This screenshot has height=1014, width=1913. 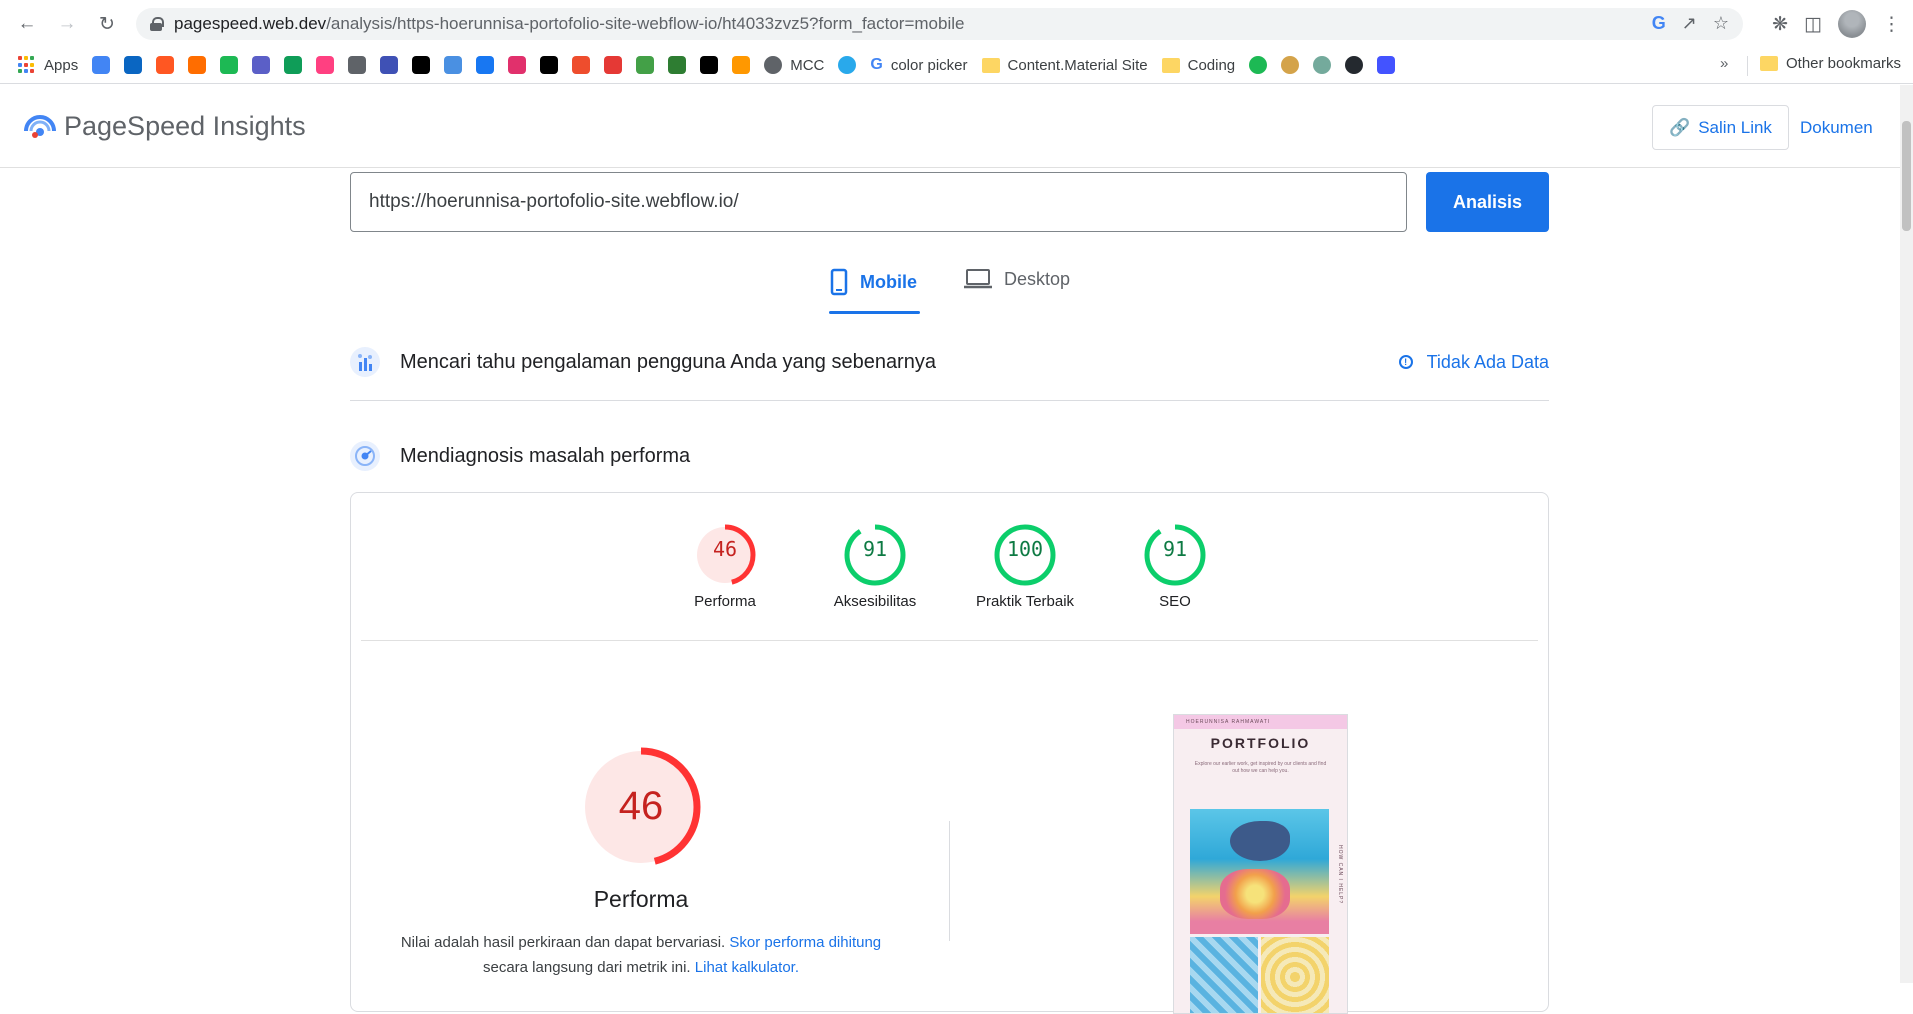 I want to click on menu-icon: ⋮, so click(x=1891, y=24).